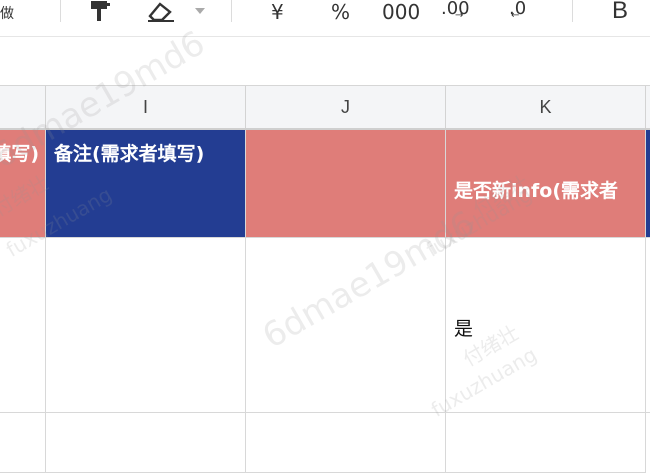 Image resolution: width=650 pixels, height=473 pixels. I want to click on percent-format-button: %, so click(340, 13).